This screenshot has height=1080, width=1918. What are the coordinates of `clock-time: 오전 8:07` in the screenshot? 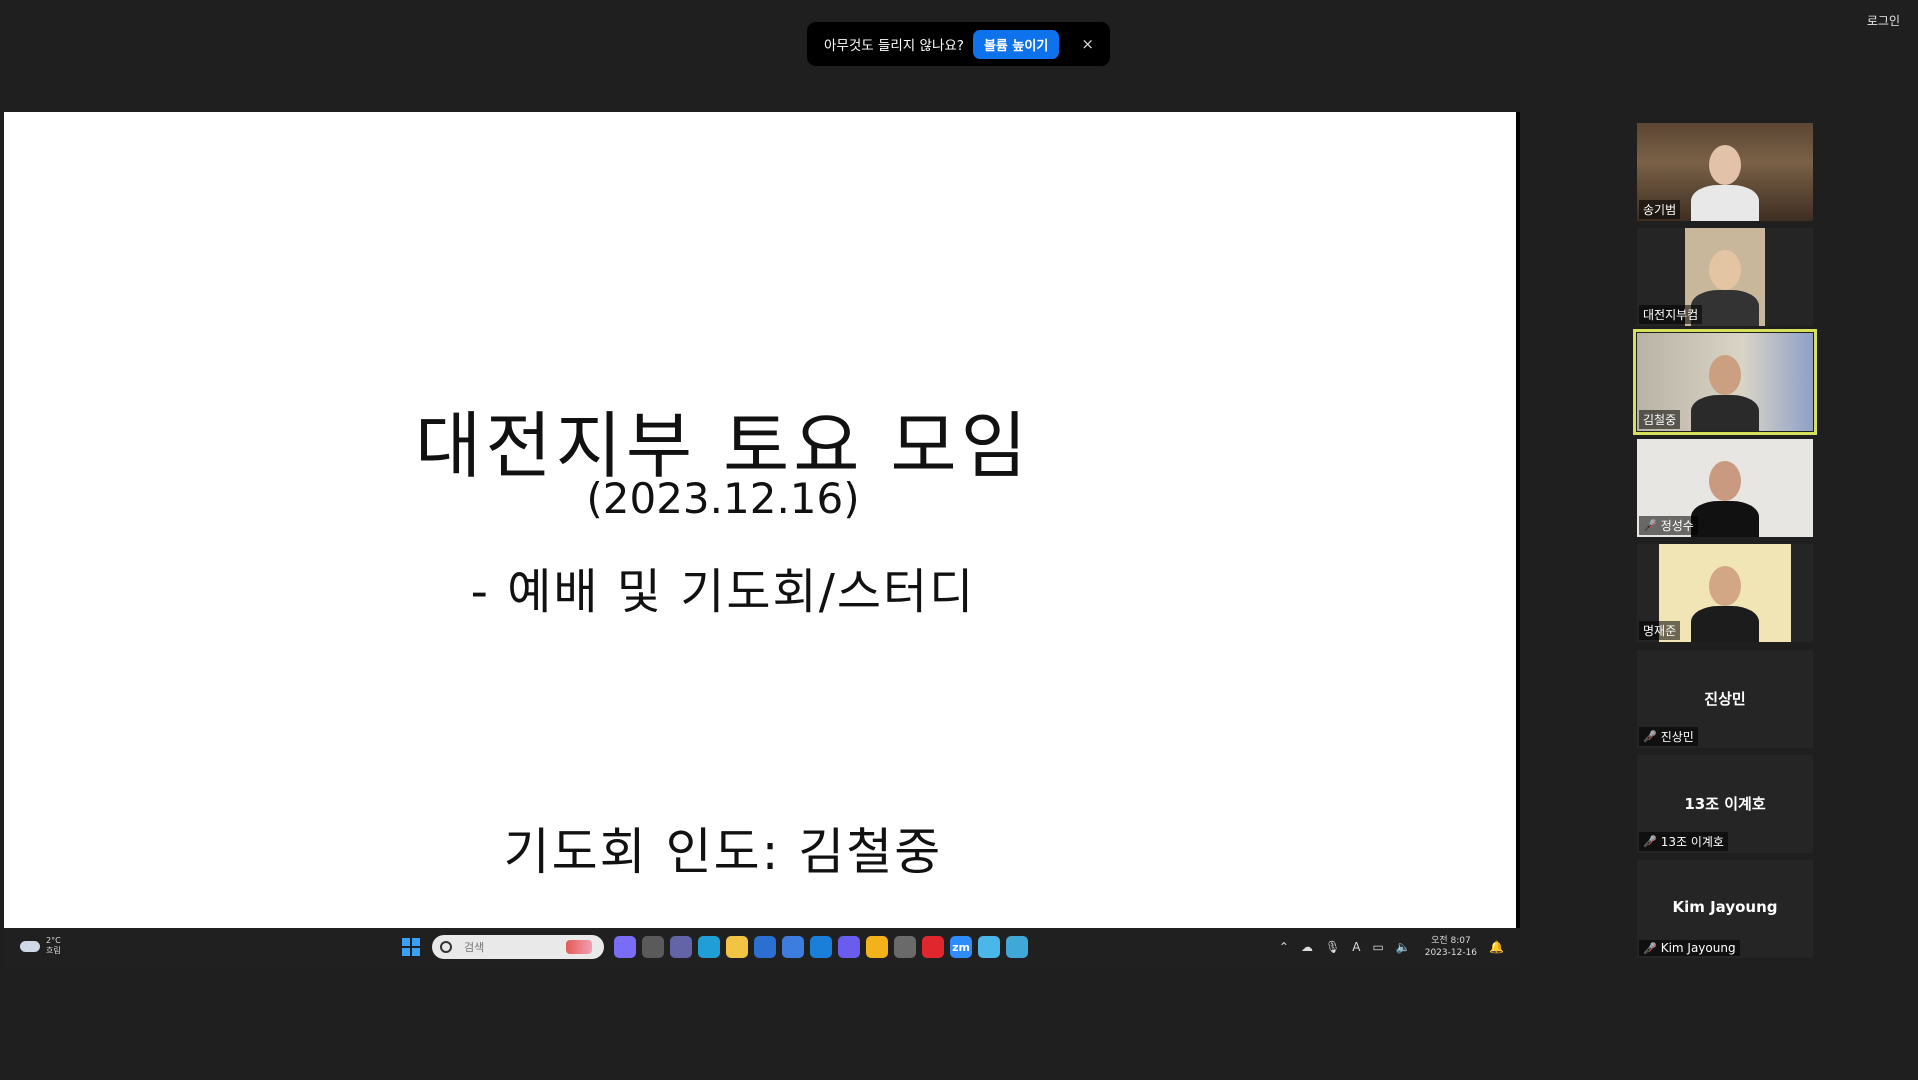 It's located at (1451, 941).